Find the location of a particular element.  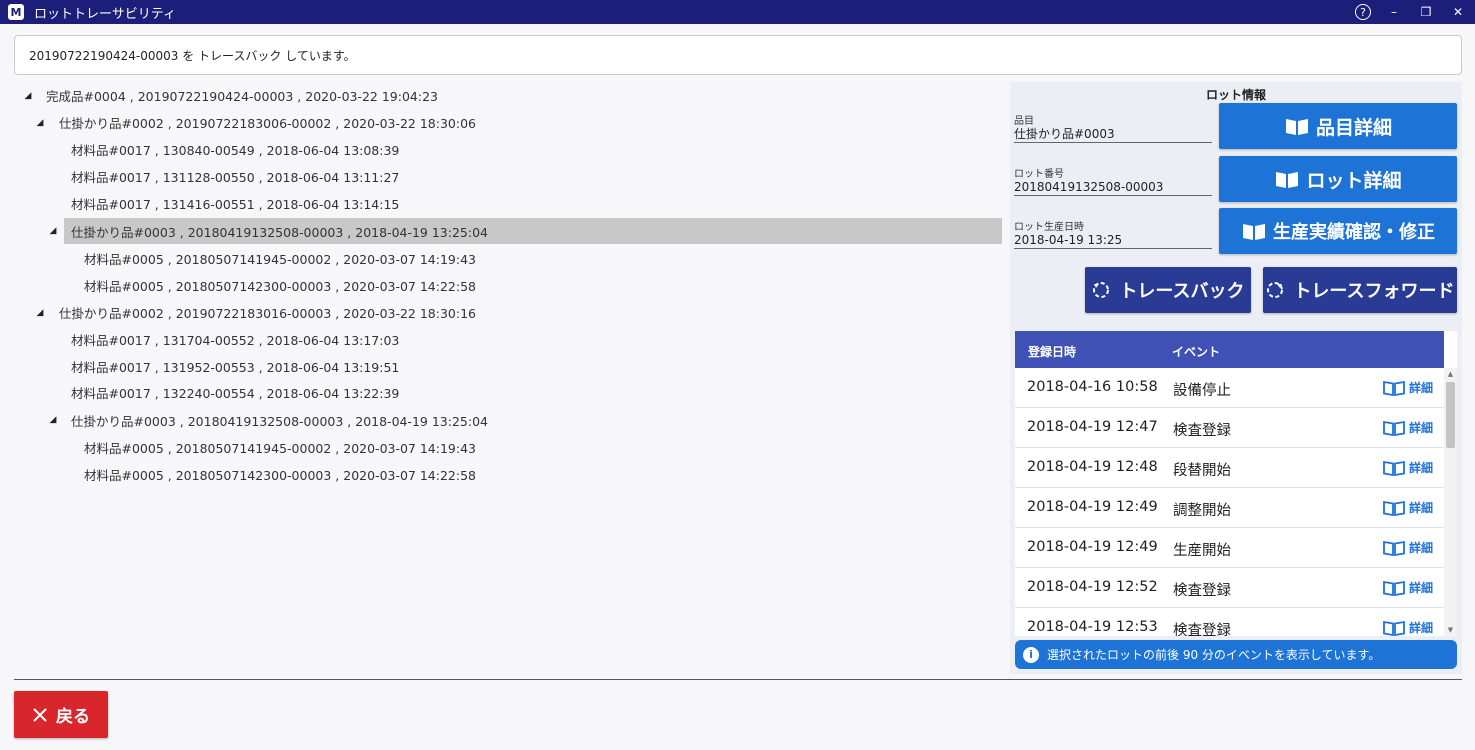

traceback-label: トレースバック is located at coordinates (1182, 291).